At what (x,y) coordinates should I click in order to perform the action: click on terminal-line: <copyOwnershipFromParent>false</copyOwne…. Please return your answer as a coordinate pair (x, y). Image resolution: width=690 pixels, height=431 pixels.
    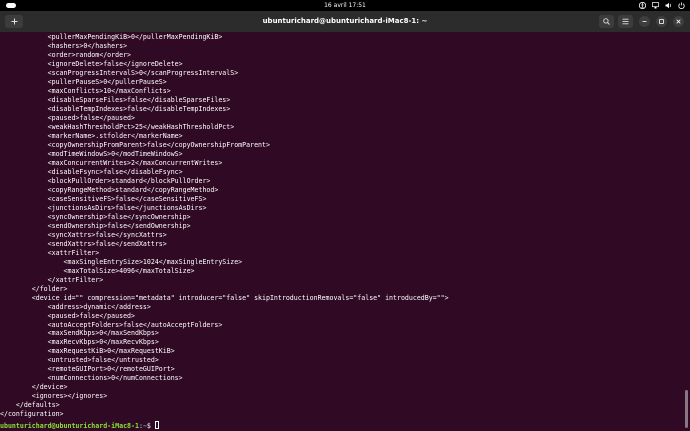
    Looking at the image, I should click on (135, 144).